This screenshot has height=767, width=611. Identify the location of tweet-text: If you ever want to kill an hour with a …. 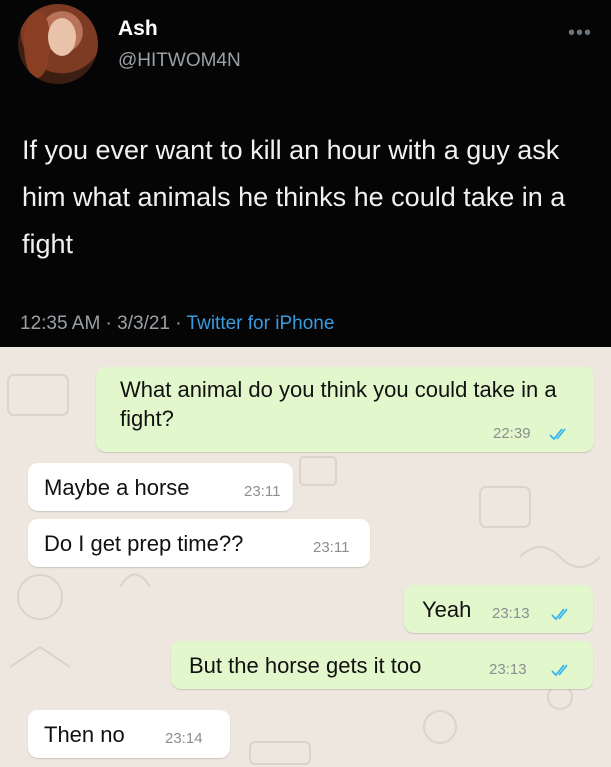
(294, 197).